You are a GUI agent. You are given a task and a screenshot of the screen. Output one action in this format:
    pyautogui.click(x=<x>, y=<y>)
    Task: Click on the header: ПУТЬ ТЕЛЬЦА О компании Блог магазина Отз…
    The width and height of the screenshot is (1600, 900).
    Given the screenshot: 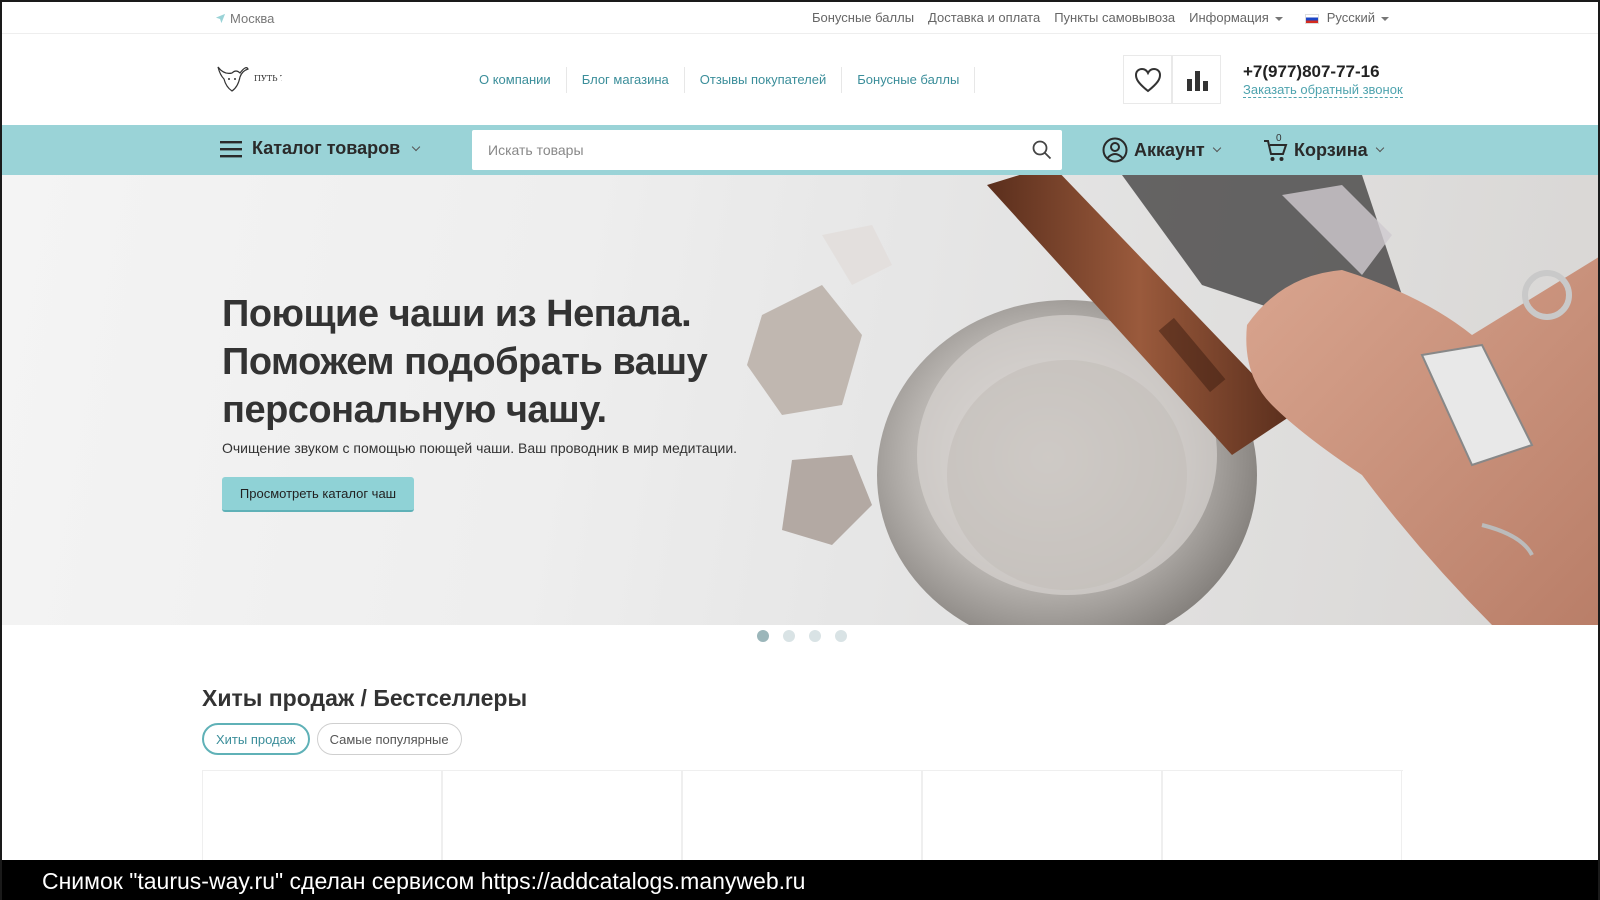 What is the action you would take?
    pyautogui.click(x=800, y=79)
    